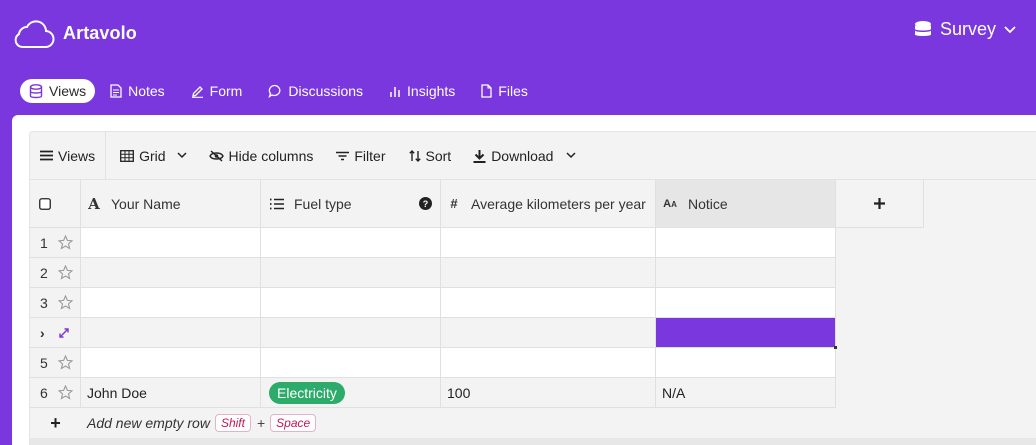 The height and width of the screenshot is (445, 1036). What do you see at coordinates (152, 155) in the screenshot?
I see `grid-view-label: Grid` at bounding box center [152, 155].